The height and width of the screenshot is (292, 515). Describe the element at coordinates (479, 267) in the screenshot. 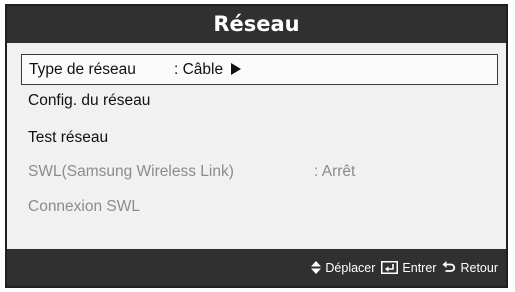

I see `return-hint-label: Retour` at that location.